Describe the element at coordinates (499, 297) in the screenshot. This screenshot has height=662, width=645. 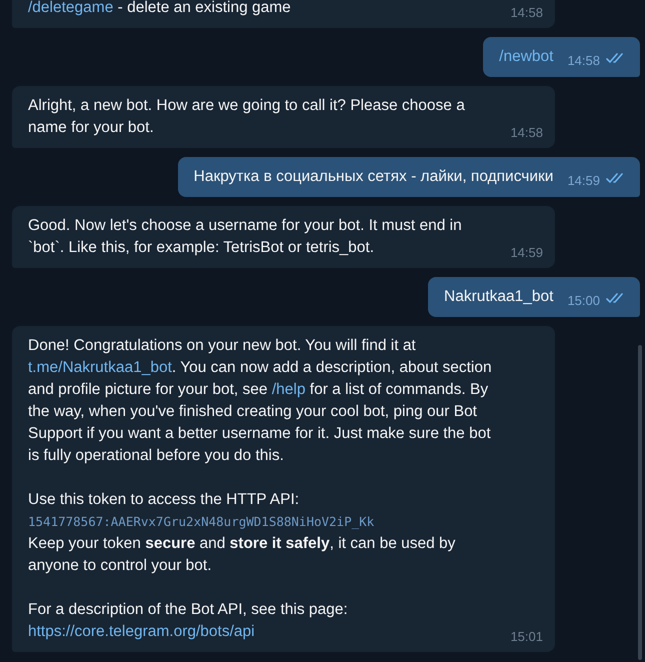
I see `message-text: Nakrutkaa1_bot` at that location.